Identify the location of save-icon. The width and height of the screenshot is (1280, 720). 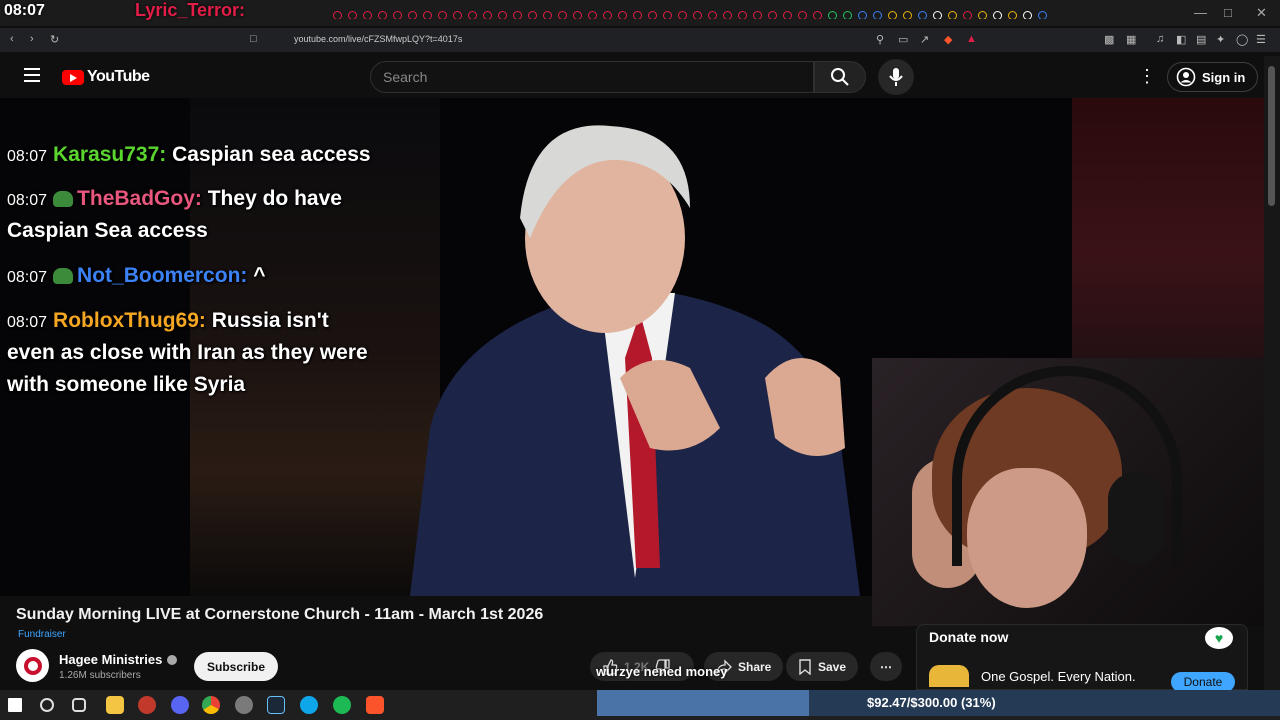
(805, 666).